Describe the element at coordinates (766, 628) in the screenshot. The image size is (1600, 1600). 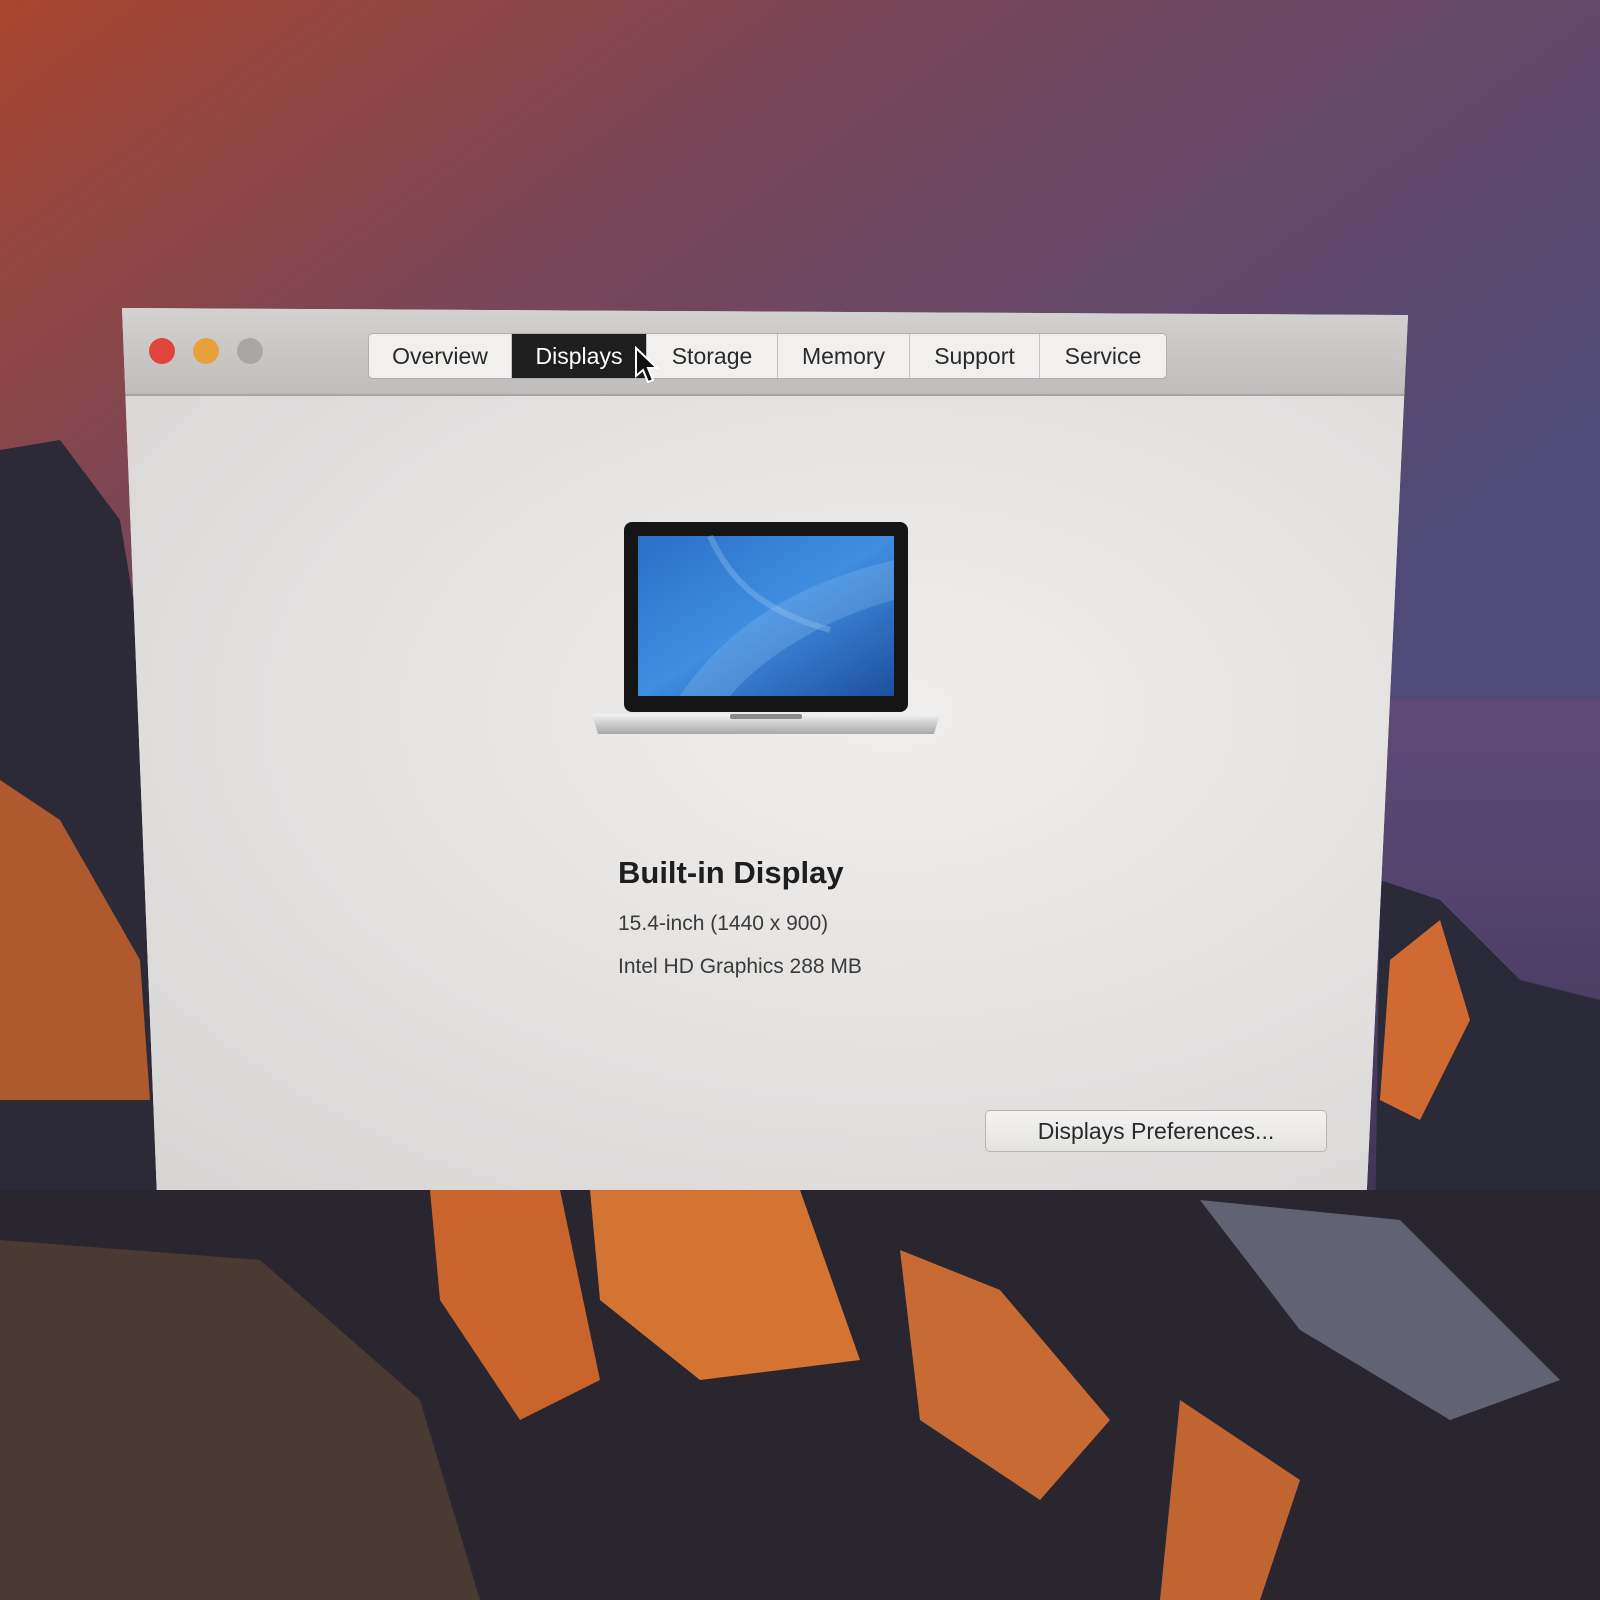
I see `macbook-display-icon` at that location.